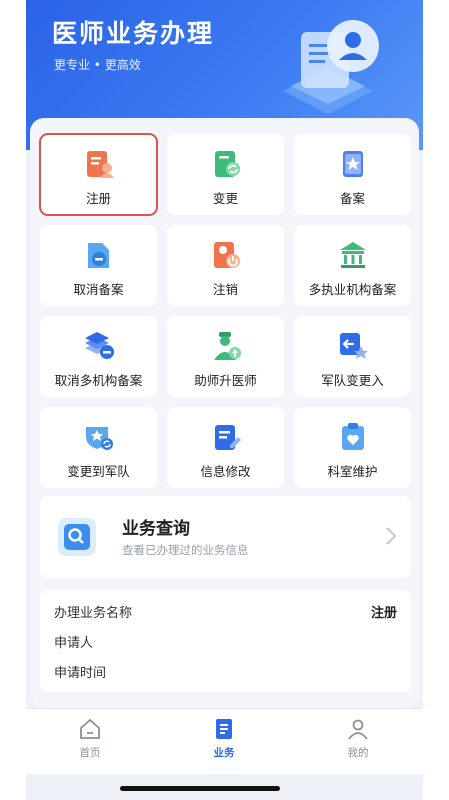 The height and width of the screenshot is (800, 449). Describe the element at coordinates (98, 380) in the screenshot. I see `service-label: 取消多机构备案` at that location.